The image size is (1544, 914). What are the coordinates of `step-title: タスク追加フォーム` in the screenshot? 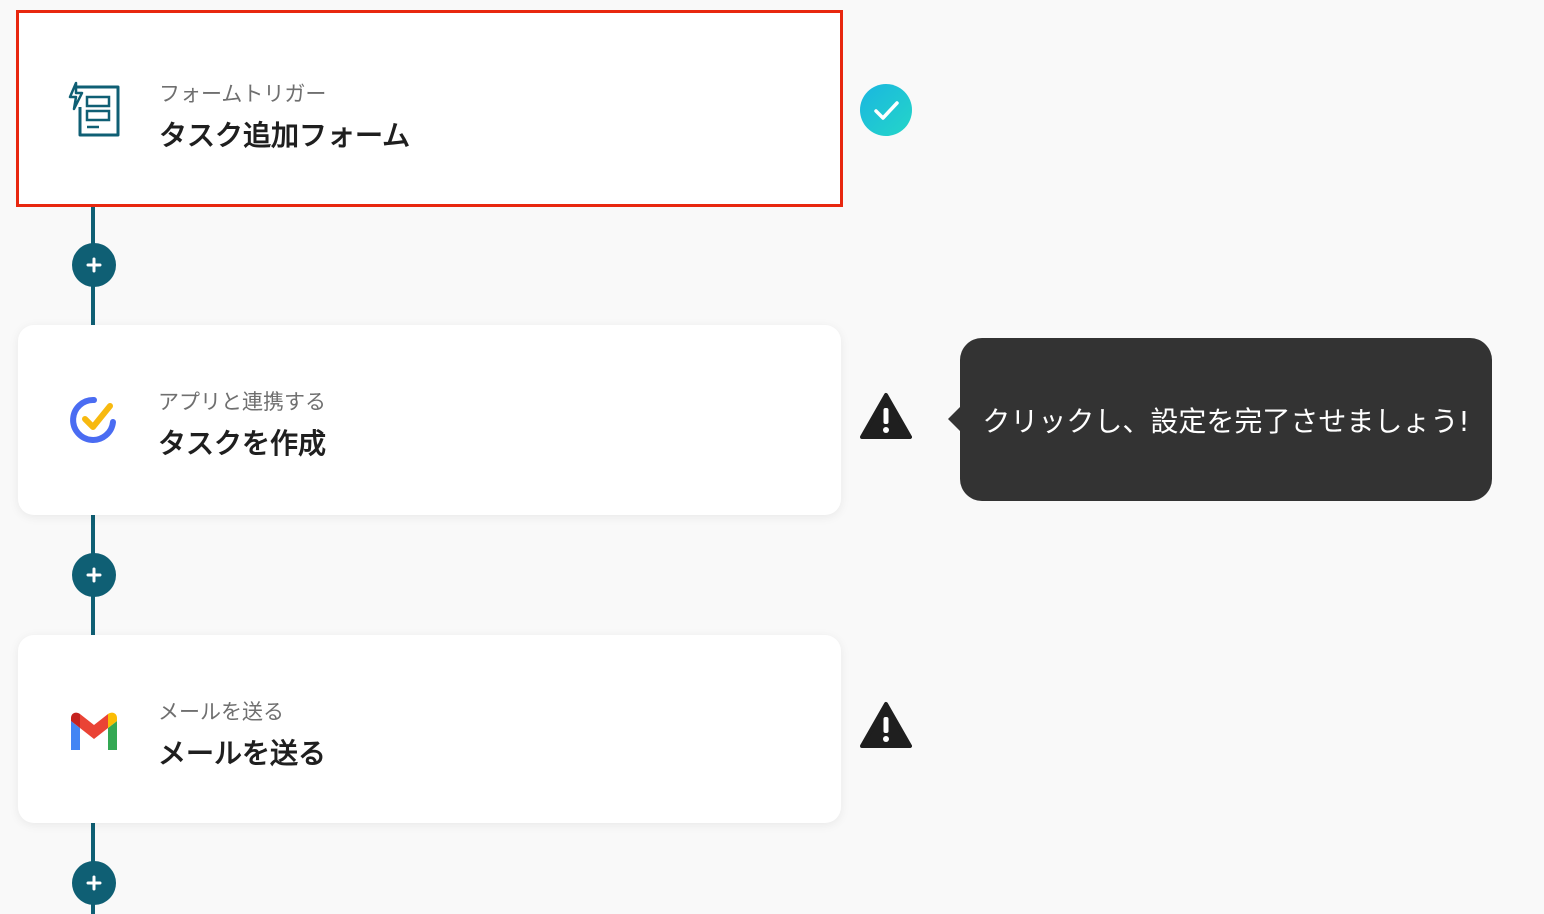 It's located at (285, 135).